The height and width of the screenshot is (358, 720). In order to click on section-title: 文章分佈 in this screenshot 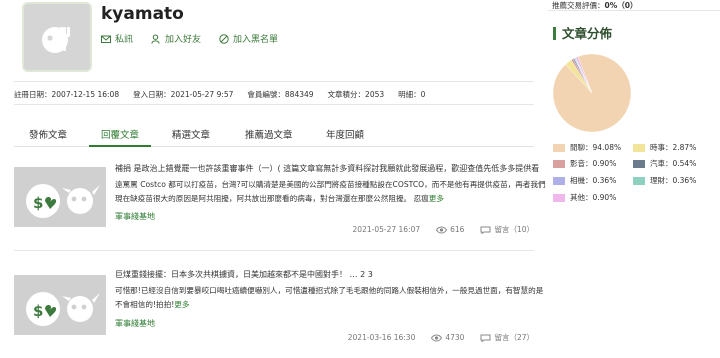, I will do `click(582, 33)`.